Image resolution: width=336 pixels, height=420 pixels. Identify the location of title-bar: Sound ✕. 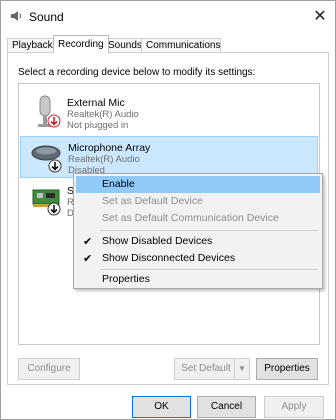
(168, 16).